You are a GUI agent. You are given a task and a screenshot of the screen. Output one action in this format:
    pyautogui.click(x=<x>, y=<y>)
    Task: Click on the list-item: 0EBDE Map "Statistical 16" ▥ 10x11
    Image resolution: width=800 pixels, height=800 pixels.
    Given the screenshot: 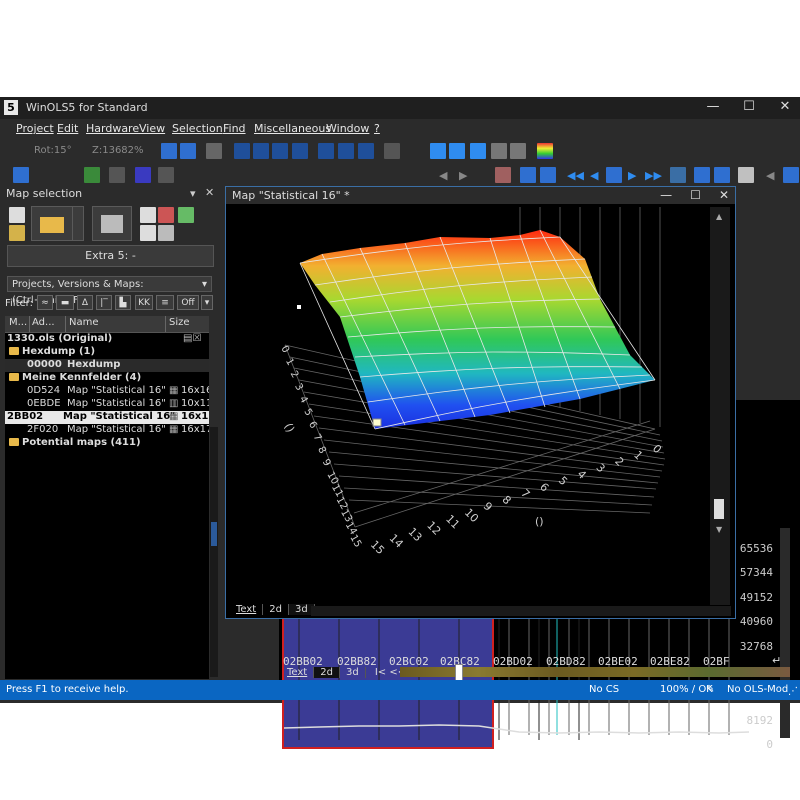 What is the action you would take?
    pyautogui.click(x=107, y=404)
    